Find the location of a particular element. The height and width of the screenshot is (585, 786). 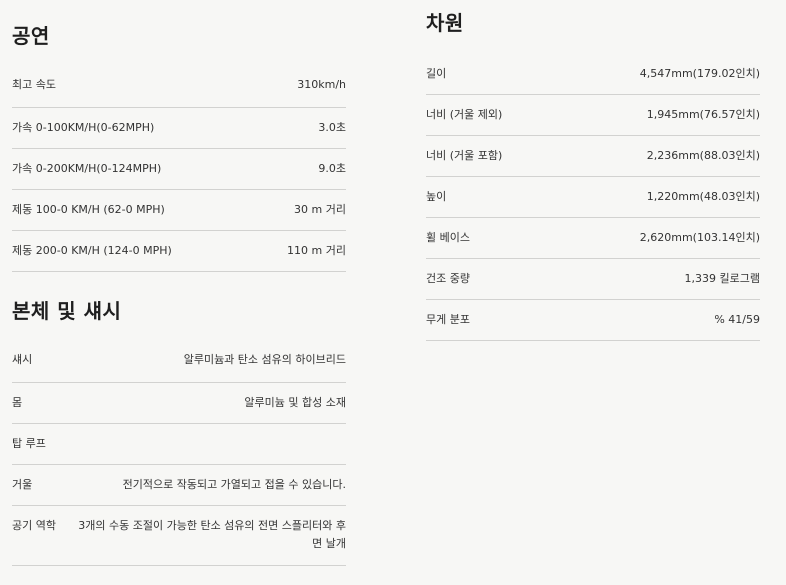

spec-row-mirrors: 거울 전기적으로 작동되고 가열되고 접을 수 있습니다. is located at coordinates (179, 485).